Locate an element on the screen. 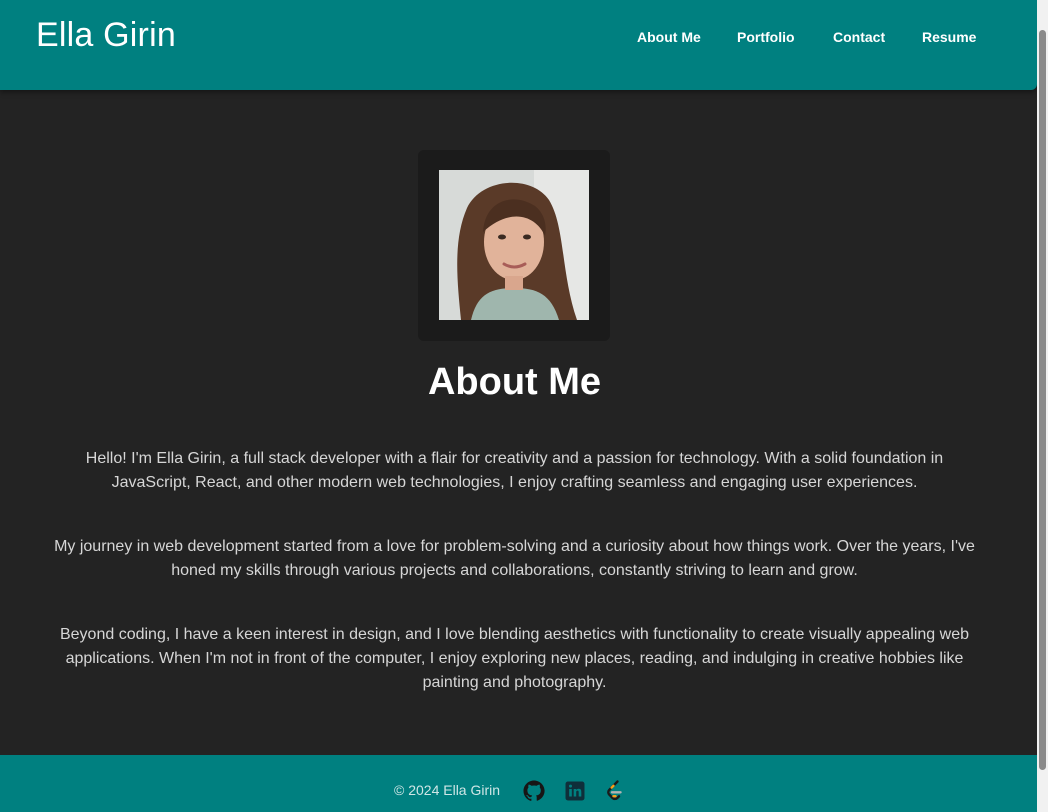 Image resolution: width=1048 pixels, height=812 pixels. profile-photo-card is located at coordinates (514, 245).